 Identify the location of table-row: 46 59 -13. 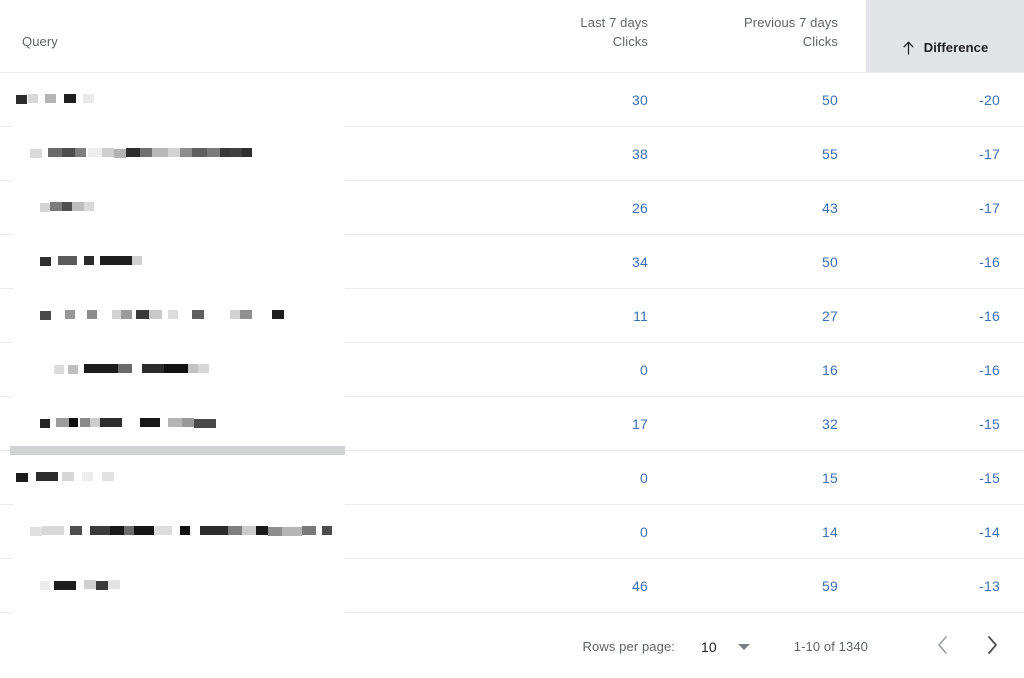
(512, 586).